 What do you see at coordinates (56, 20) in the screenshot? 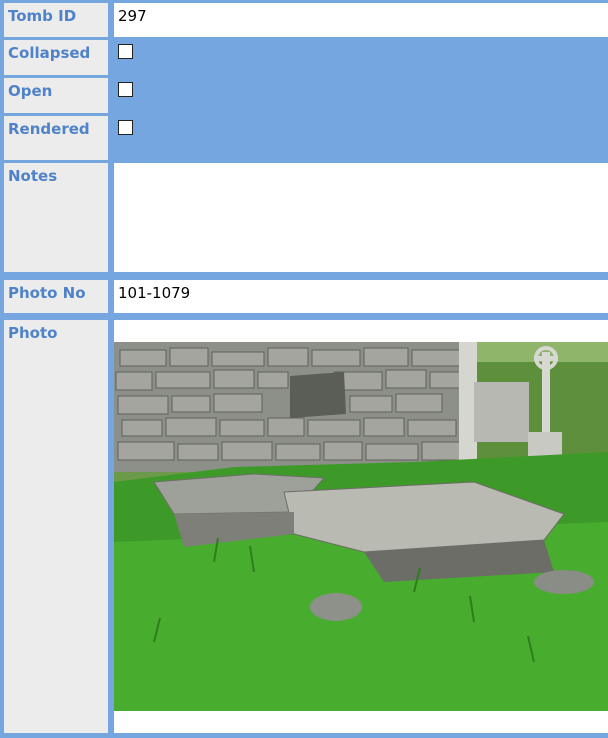
I see `tomb-id-label: Tomb ID` at bounding box center [56, 20].